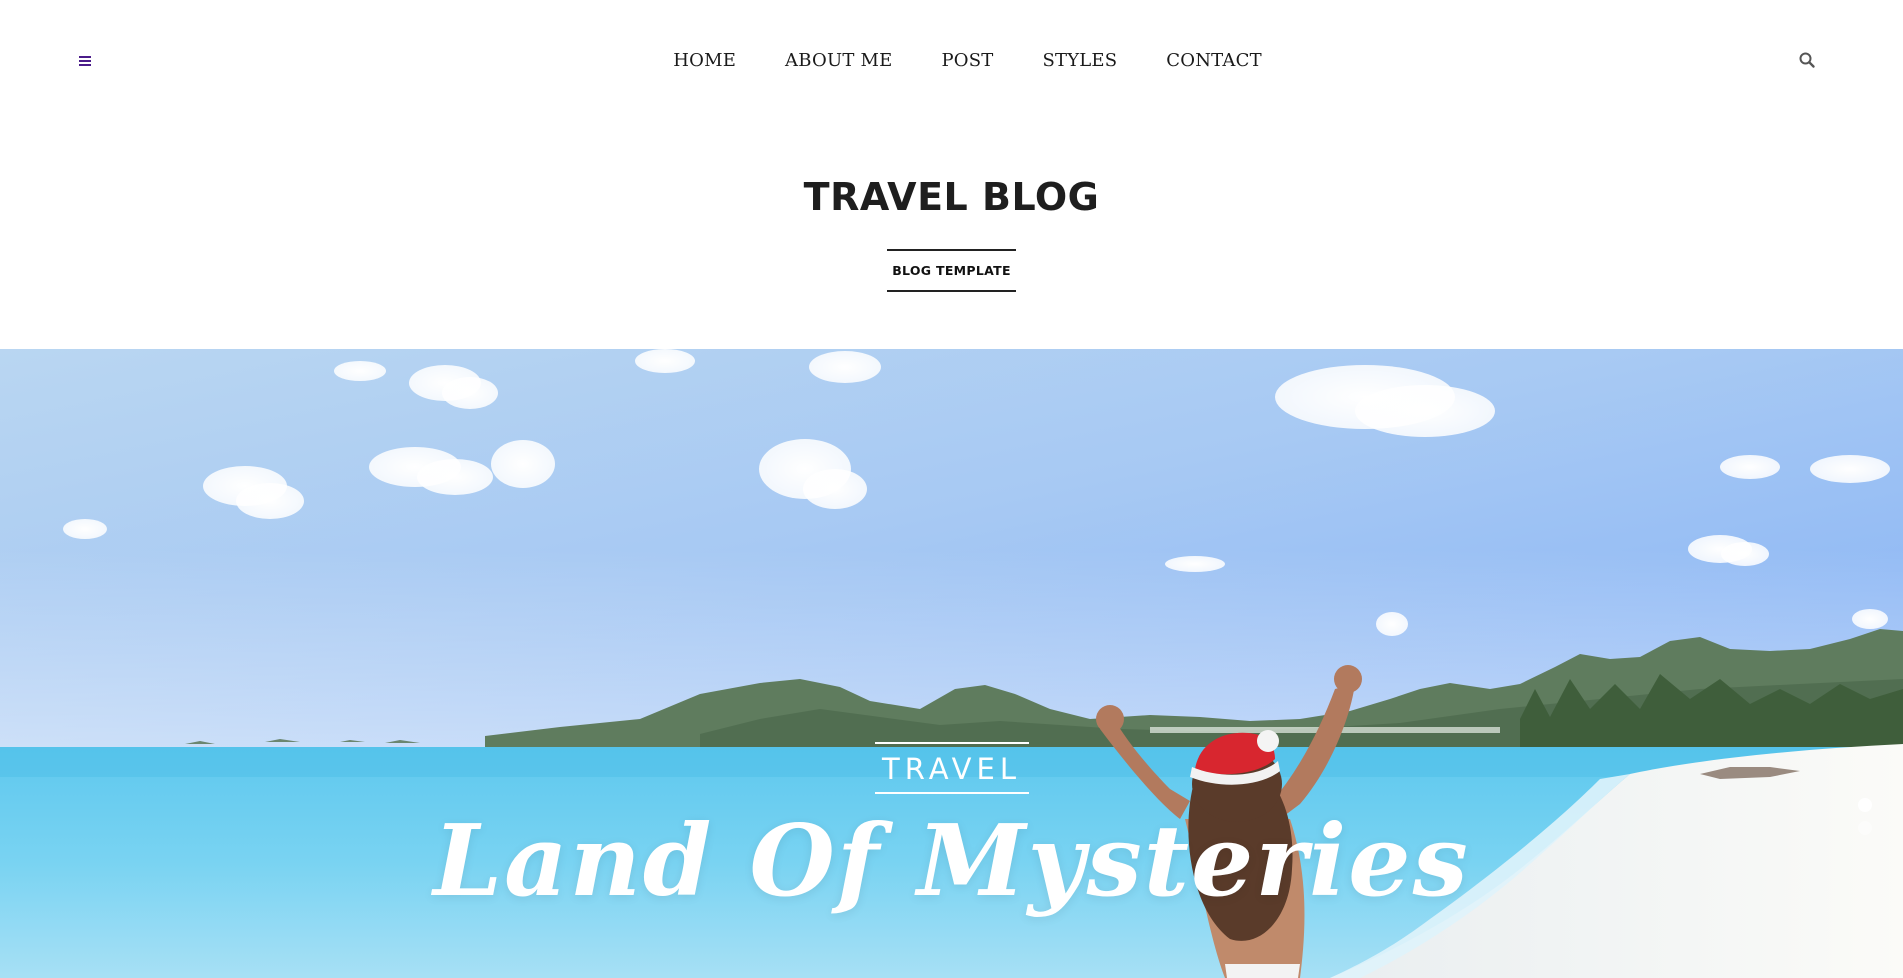 Image resolution: width=1903 pixels, height=978 pixels. I want to click on tagline-wrapper: BLOG TEMPLATE, so click(951, 270).